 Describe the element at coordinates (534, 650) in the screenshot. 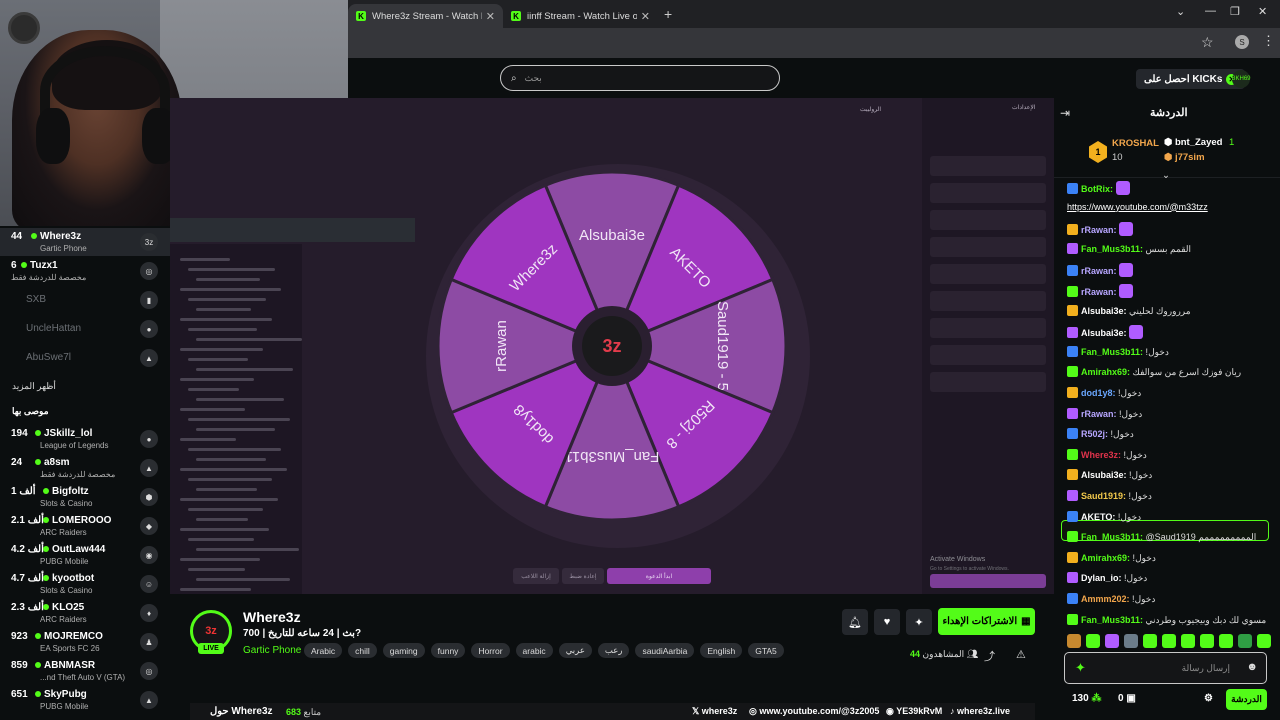

I see `stream-tag: arabic` at that location.